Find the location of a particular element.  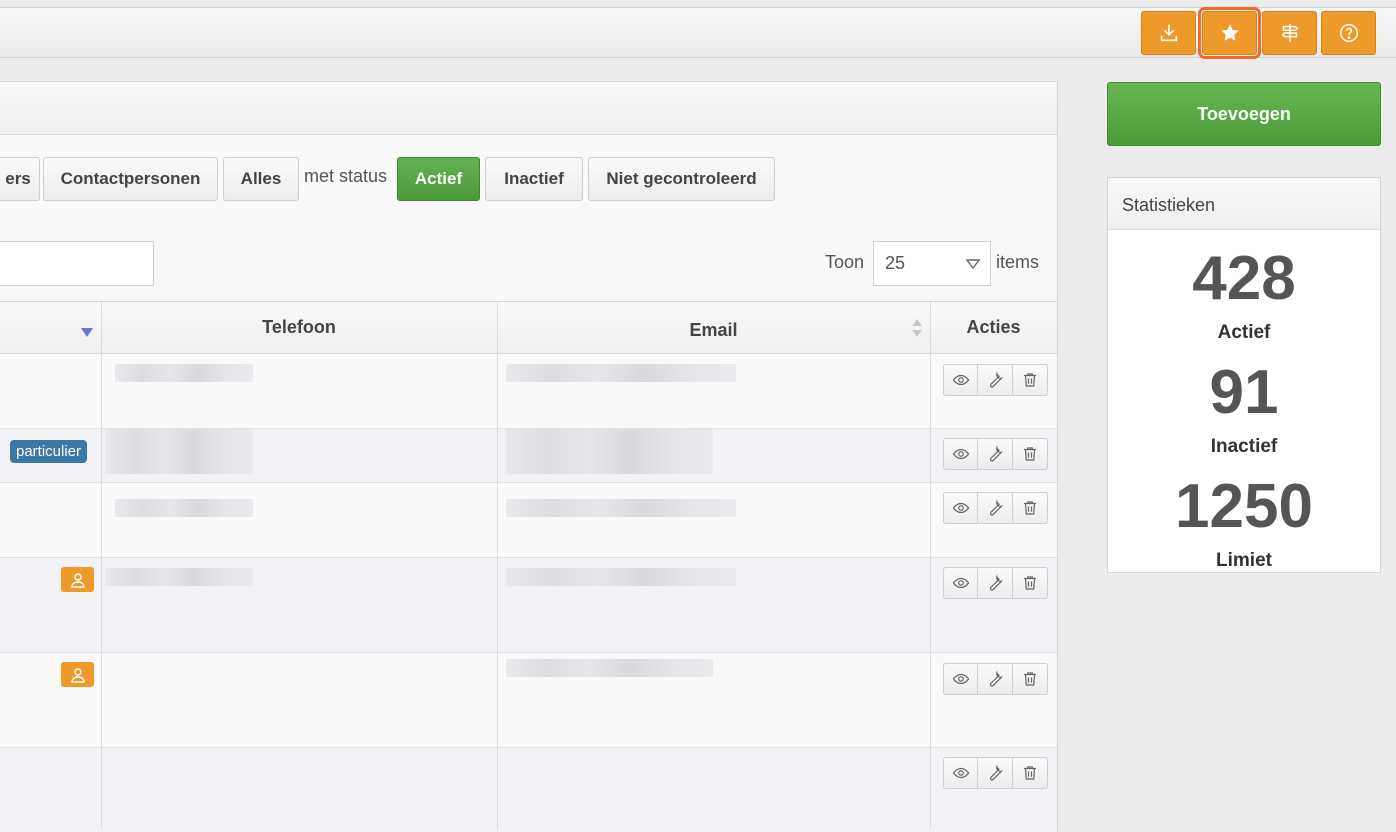

filter-contactpersonen: Contactpersonen is located at coordinates (130, 179).